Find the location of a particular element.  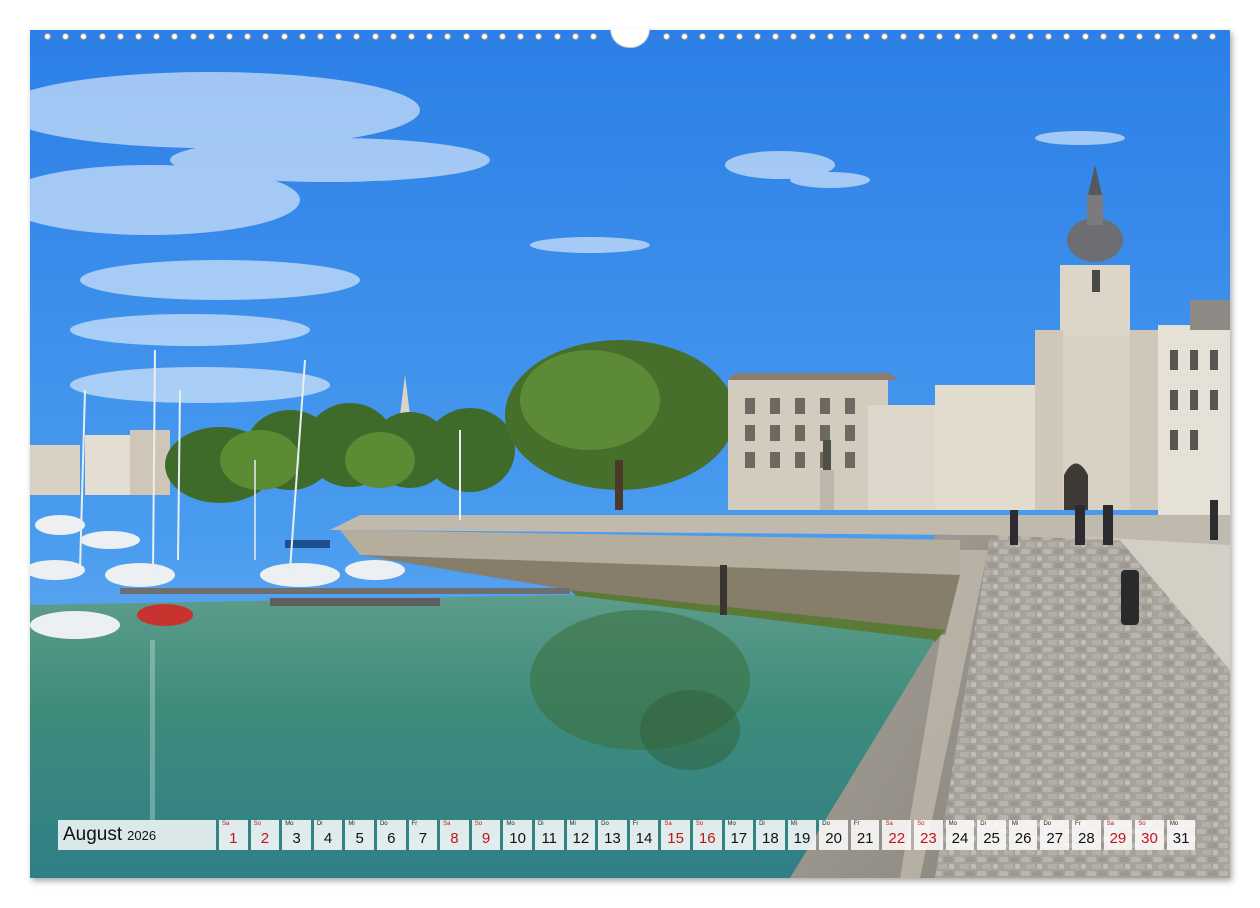

day-cell: Sa 22 is located at coordinates (897, 835).